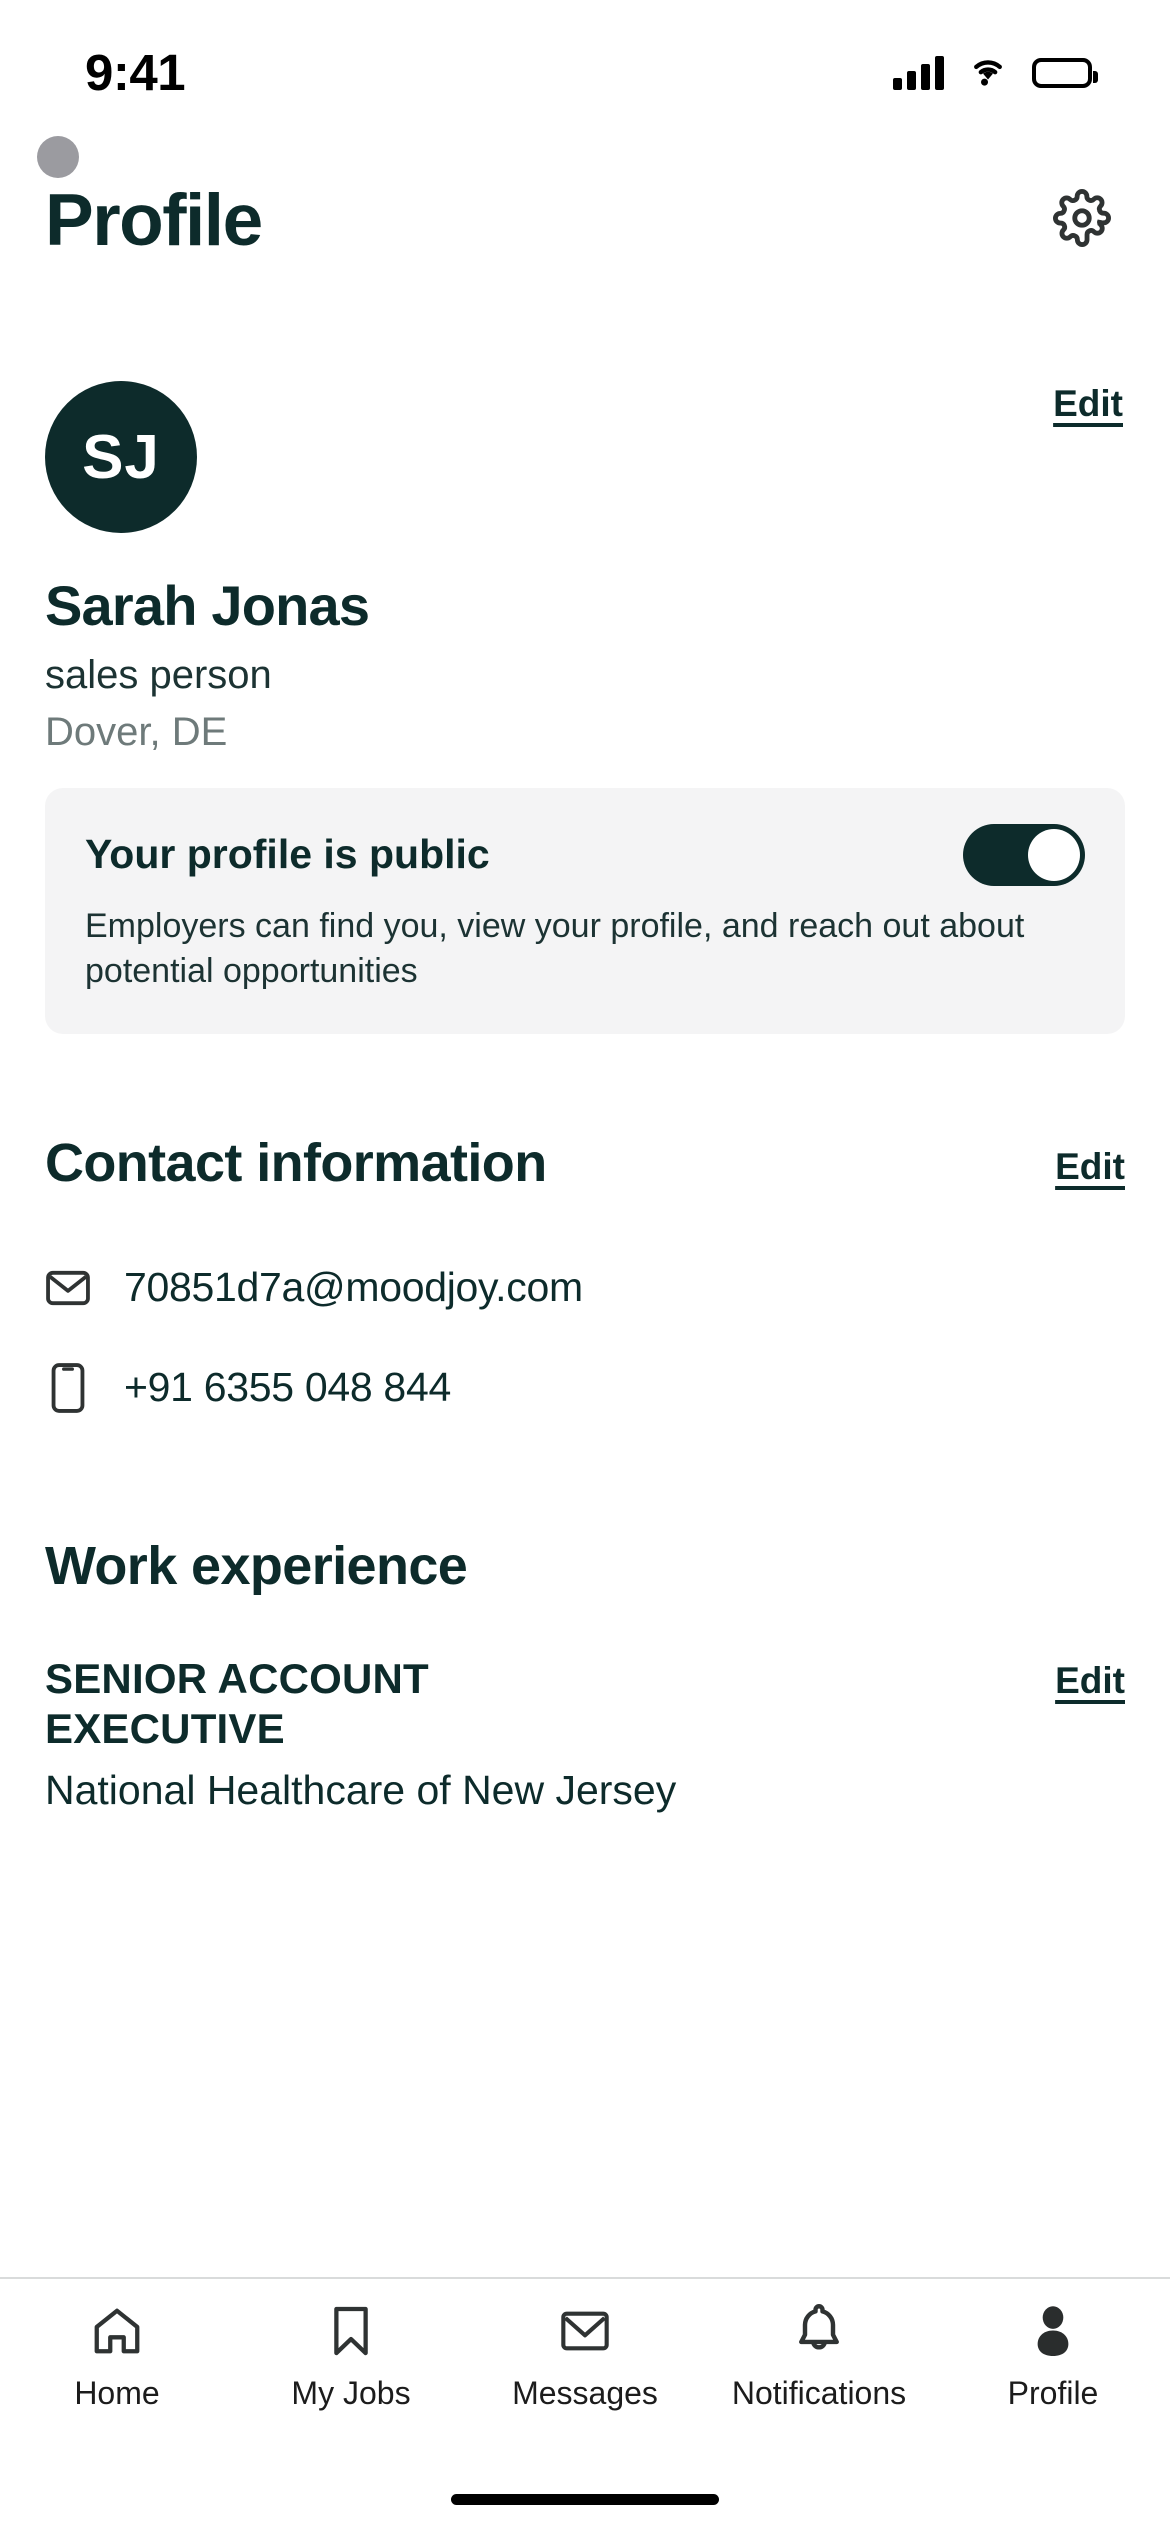 The image size is (1170, 2532). Describe the element at coordinates (351, 2331) in the screenshot. I see `bookmark-icon` at that location.